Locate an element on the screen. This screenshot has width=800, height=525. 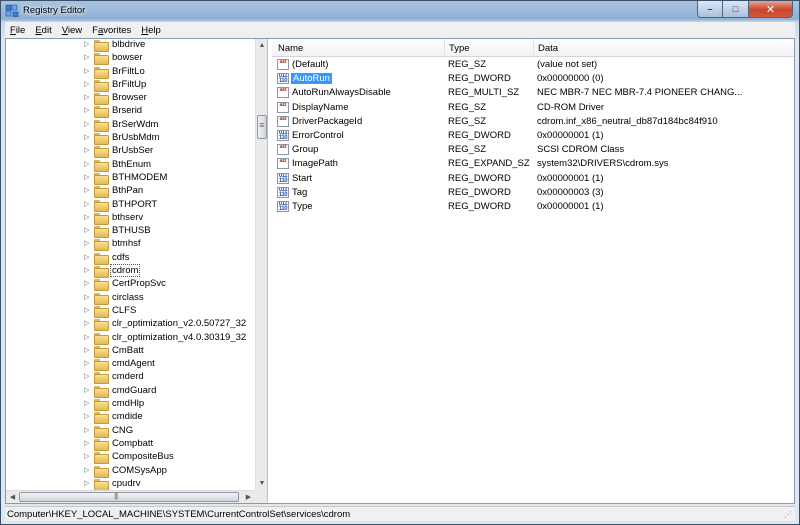
tree-item-clr-optimization-v2-0-50727-32: ▷ clr_optimization_v2.0.50727_32 is located at coordinates (130, 324).